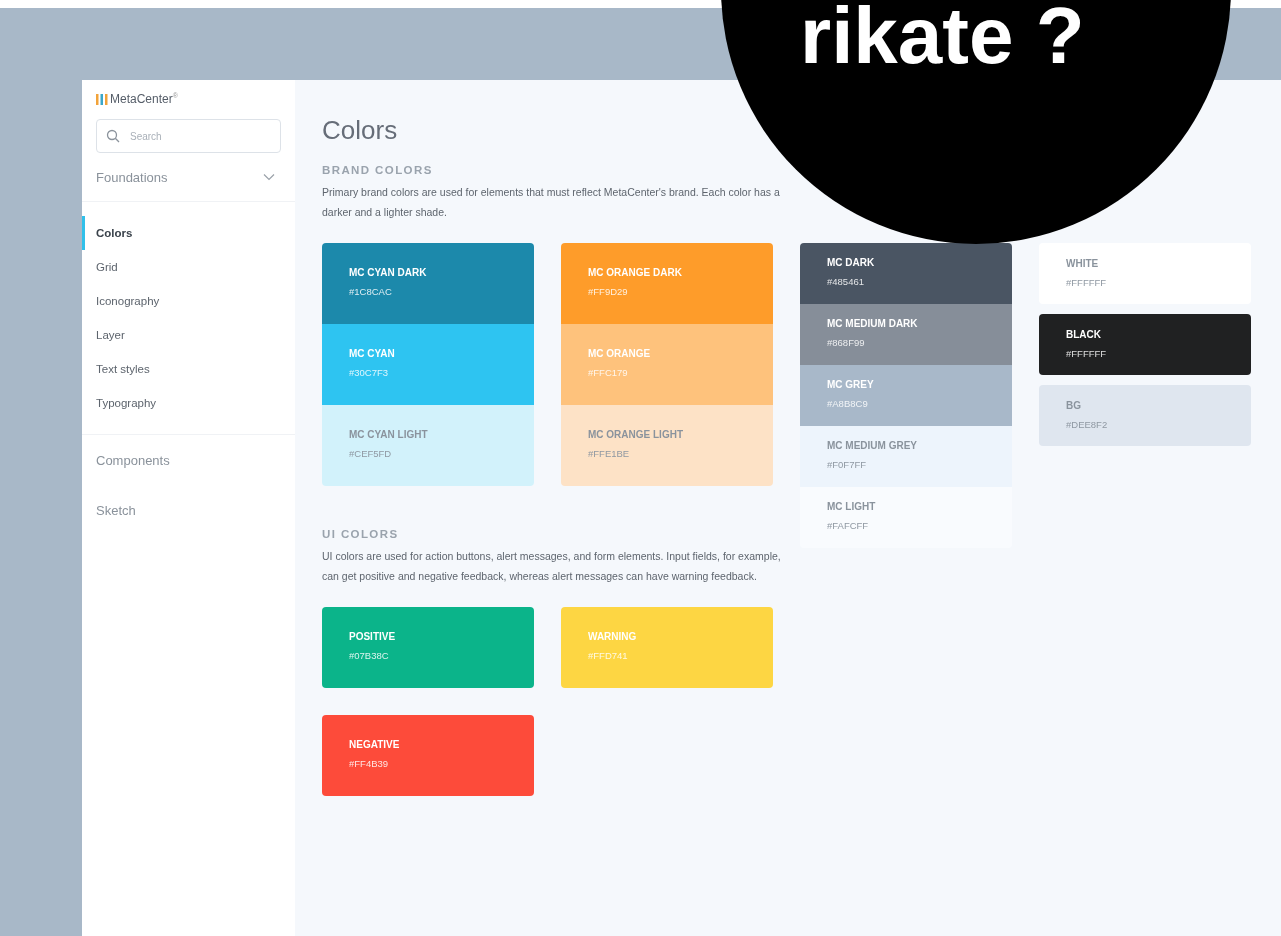 The width and height of the screenshot is (1281, 936). I want to click on swatch-hex: #A8B8C9, so click(848, 403).